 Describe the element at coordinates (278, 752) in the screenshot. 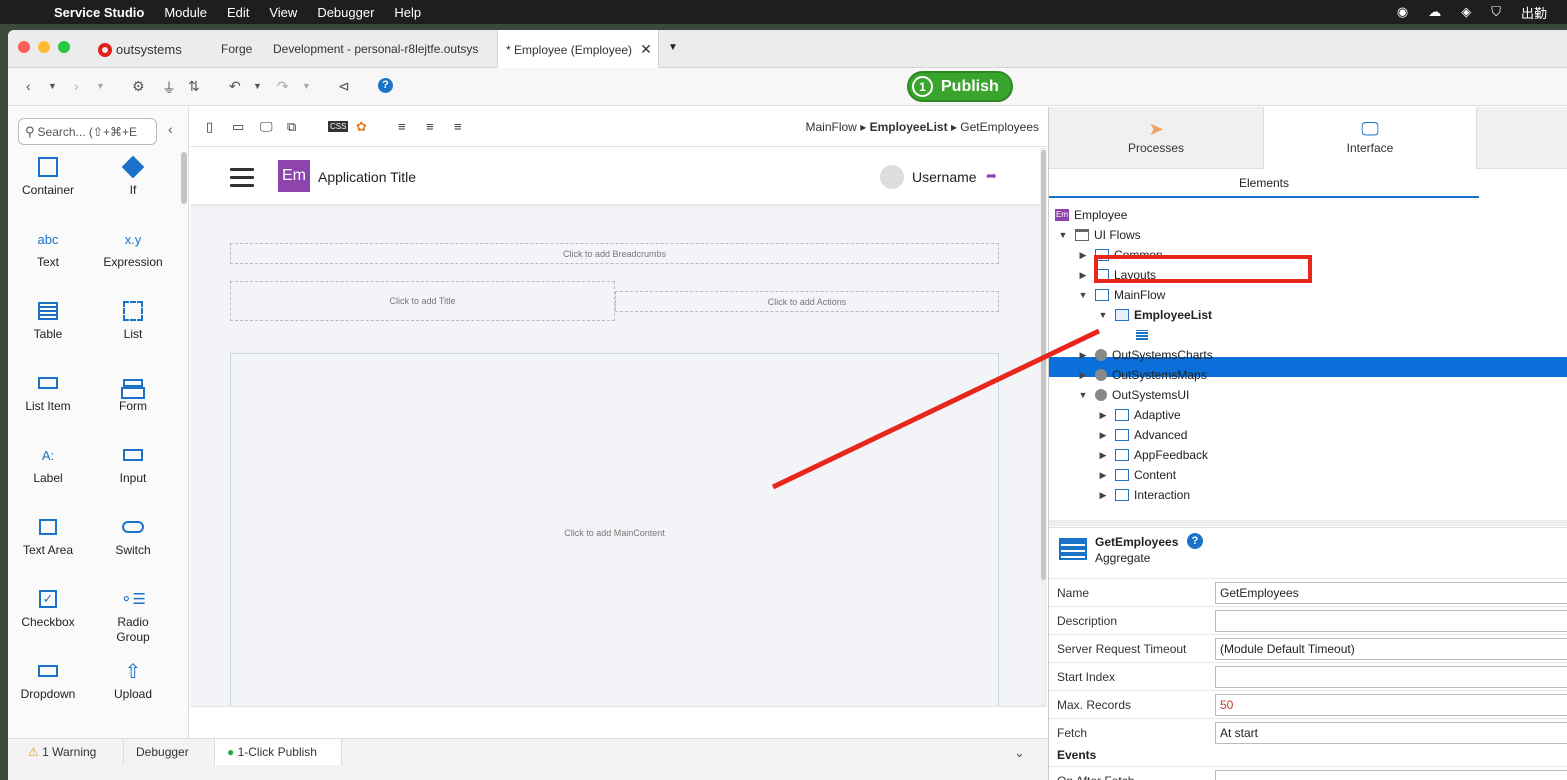

I see `one-click-publish-tab: ● 1-Click Publish` at that location.